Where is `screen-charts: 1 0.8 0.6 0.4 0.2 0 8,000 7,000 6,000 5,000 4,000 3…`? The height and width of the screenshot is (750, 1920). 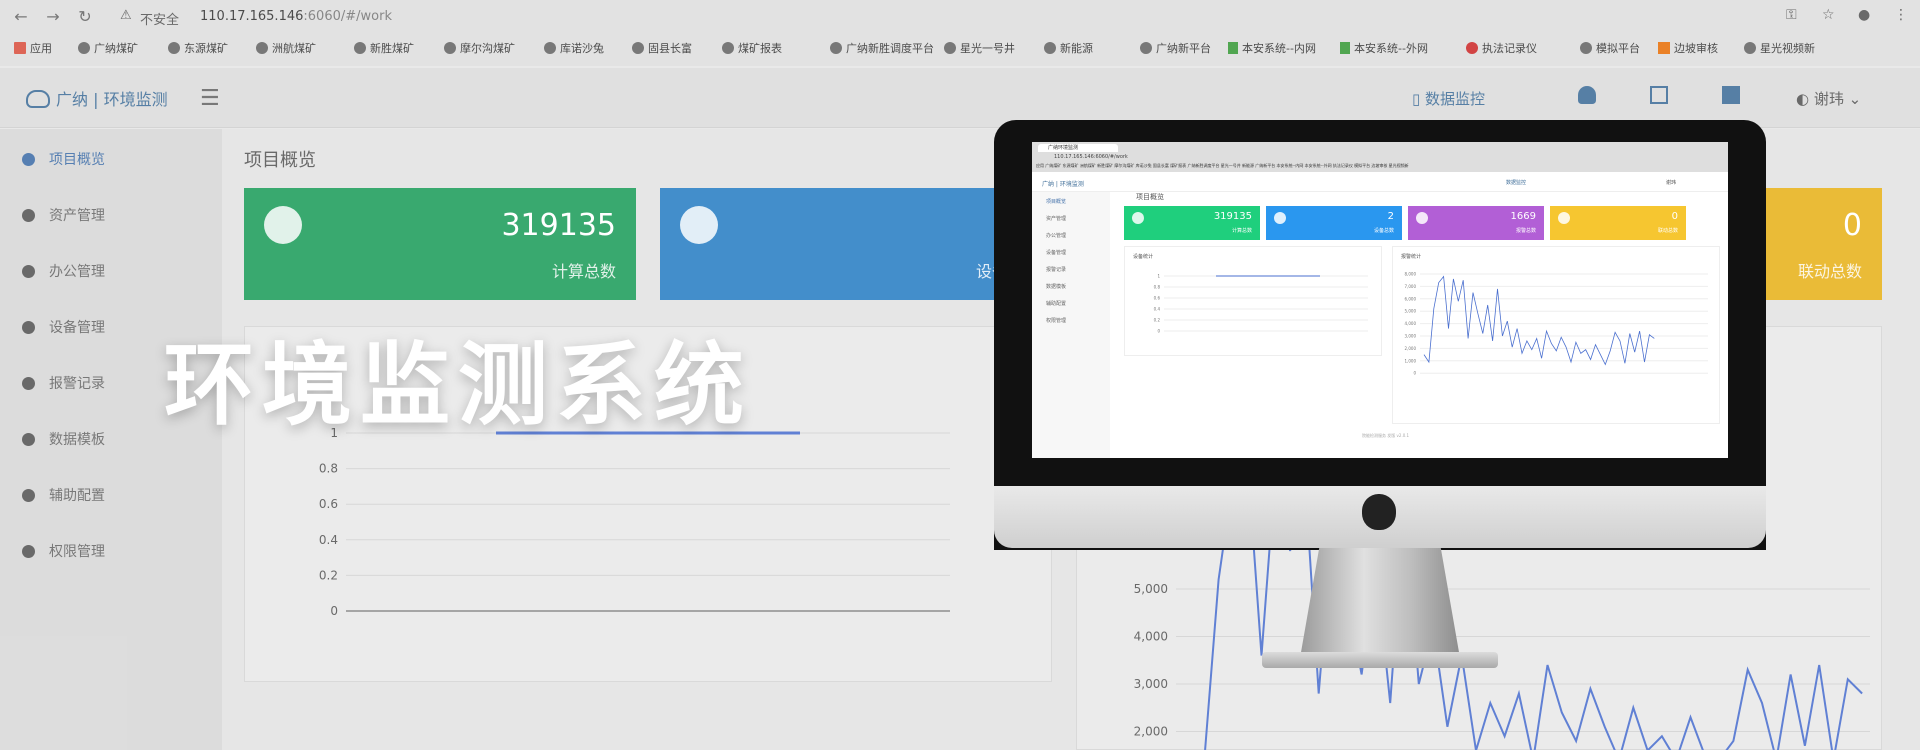 screen-charts: 1 0.8 0.6 0.4 0.2 0 8,000 7,000 6,000 5,000 4,000 3… is located at coordinates (1431, 324).